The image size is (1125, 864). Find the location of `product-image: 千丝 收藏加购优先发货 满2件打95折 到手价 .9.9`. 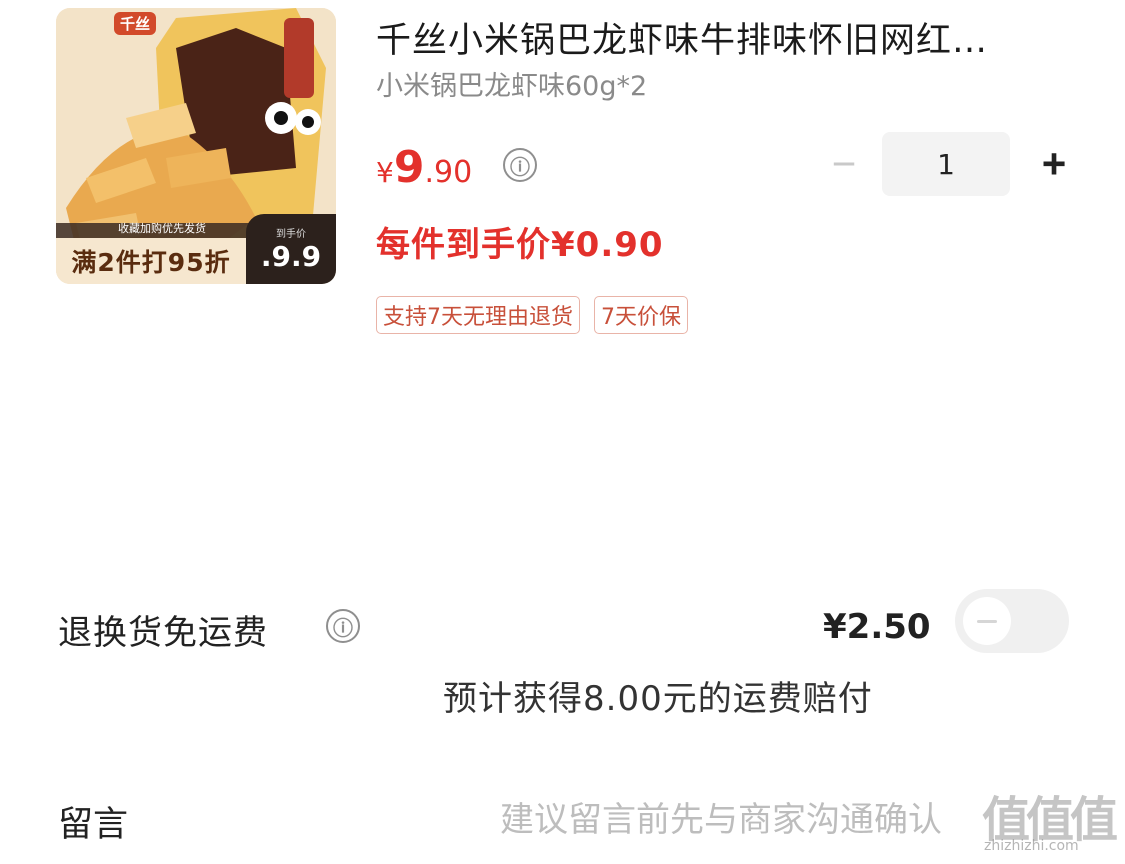

product-image: 千丝 收藏加购优先发货 满2件打95折 到手价 .9.9 is located at coordinates (196, 146).